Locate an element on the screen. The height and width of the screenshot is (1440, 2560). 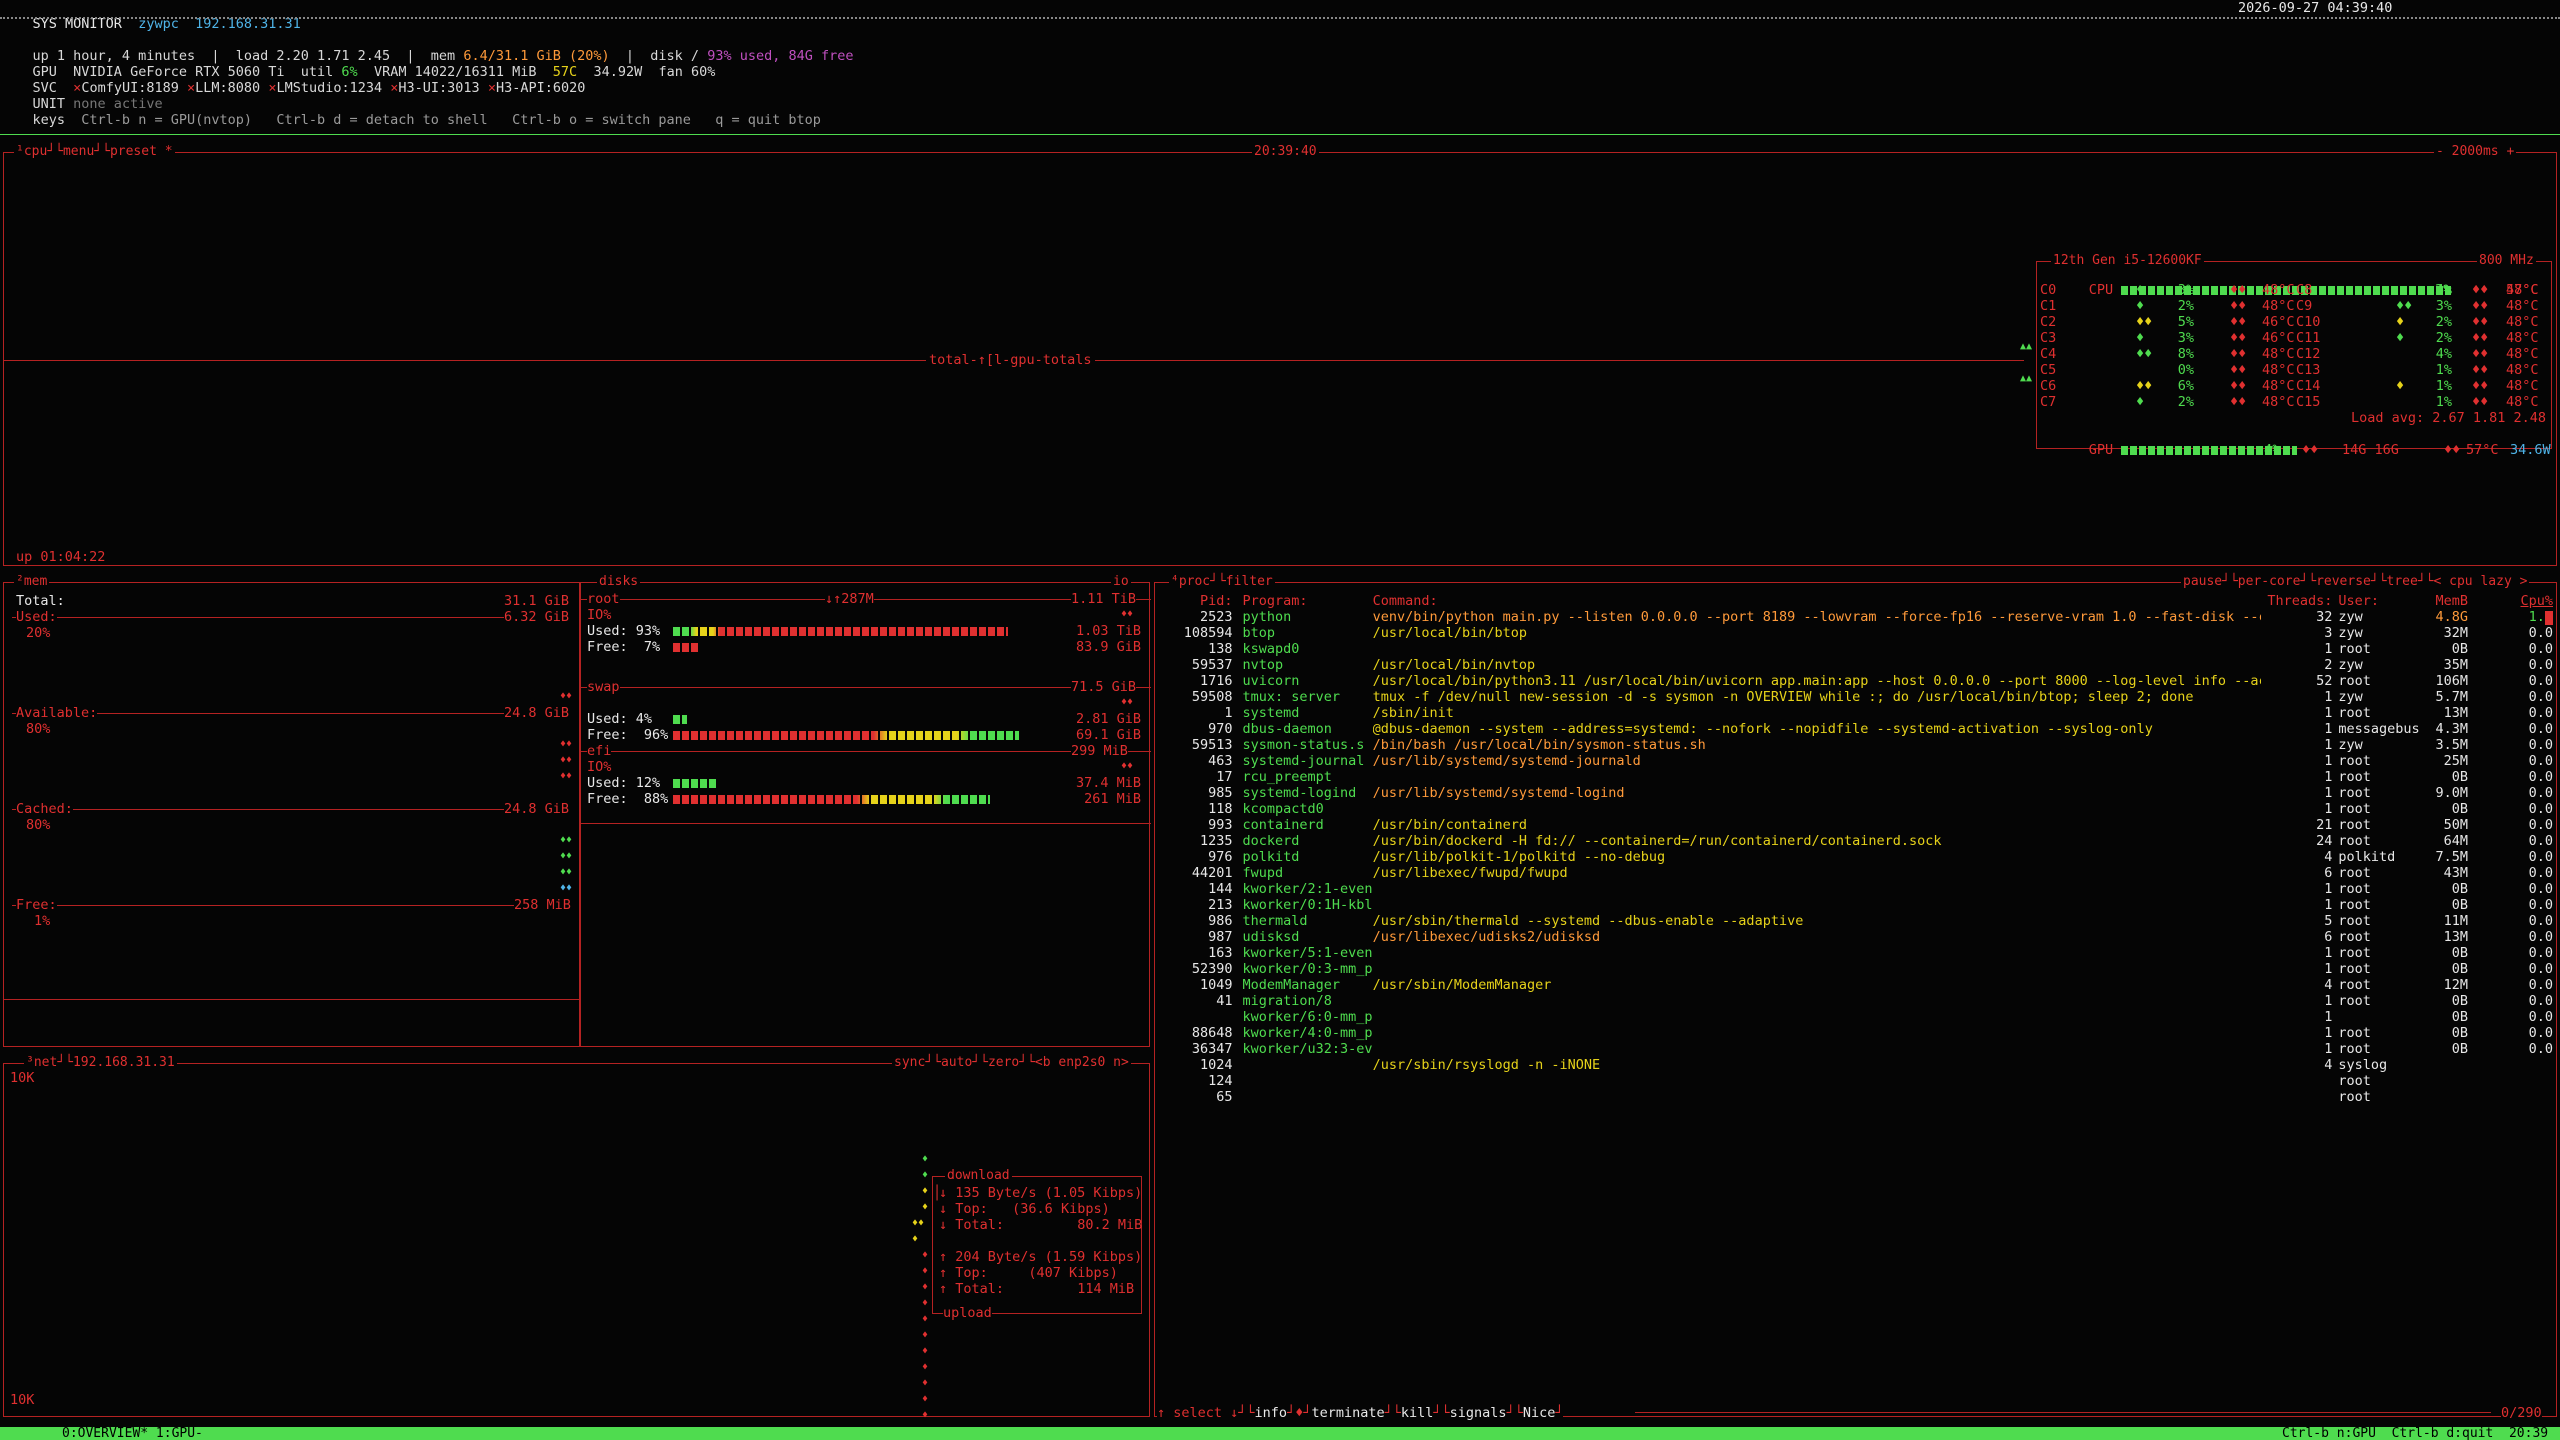
service-item: H3-API:6020 is located at coordinates (540, 88).